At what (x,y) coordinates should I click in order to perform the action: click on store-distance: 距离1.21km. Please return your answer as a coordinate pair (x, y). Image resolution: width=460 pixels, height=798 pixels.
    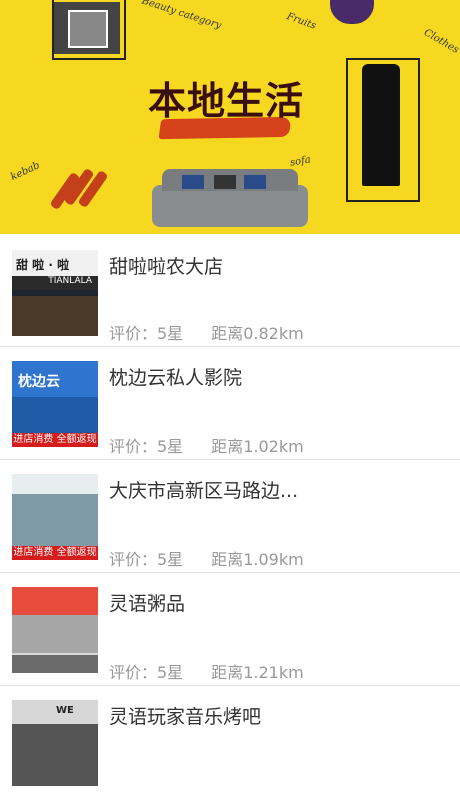
    Looking at the image, I should click on (257, 672).